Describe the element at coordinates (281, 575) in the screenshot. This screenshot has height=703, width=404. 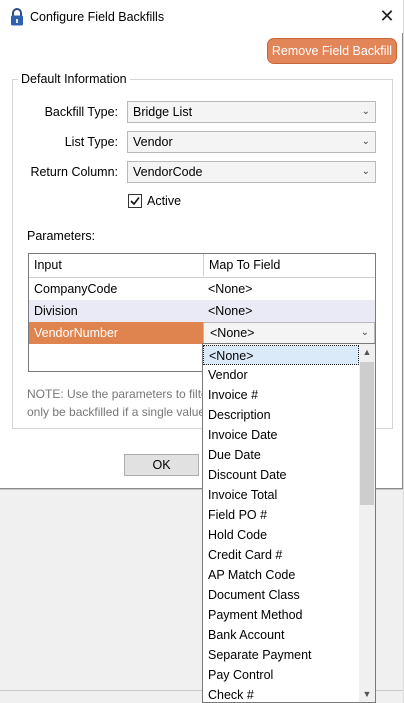
I see `dropdown-option: AP Match Code` at that location.